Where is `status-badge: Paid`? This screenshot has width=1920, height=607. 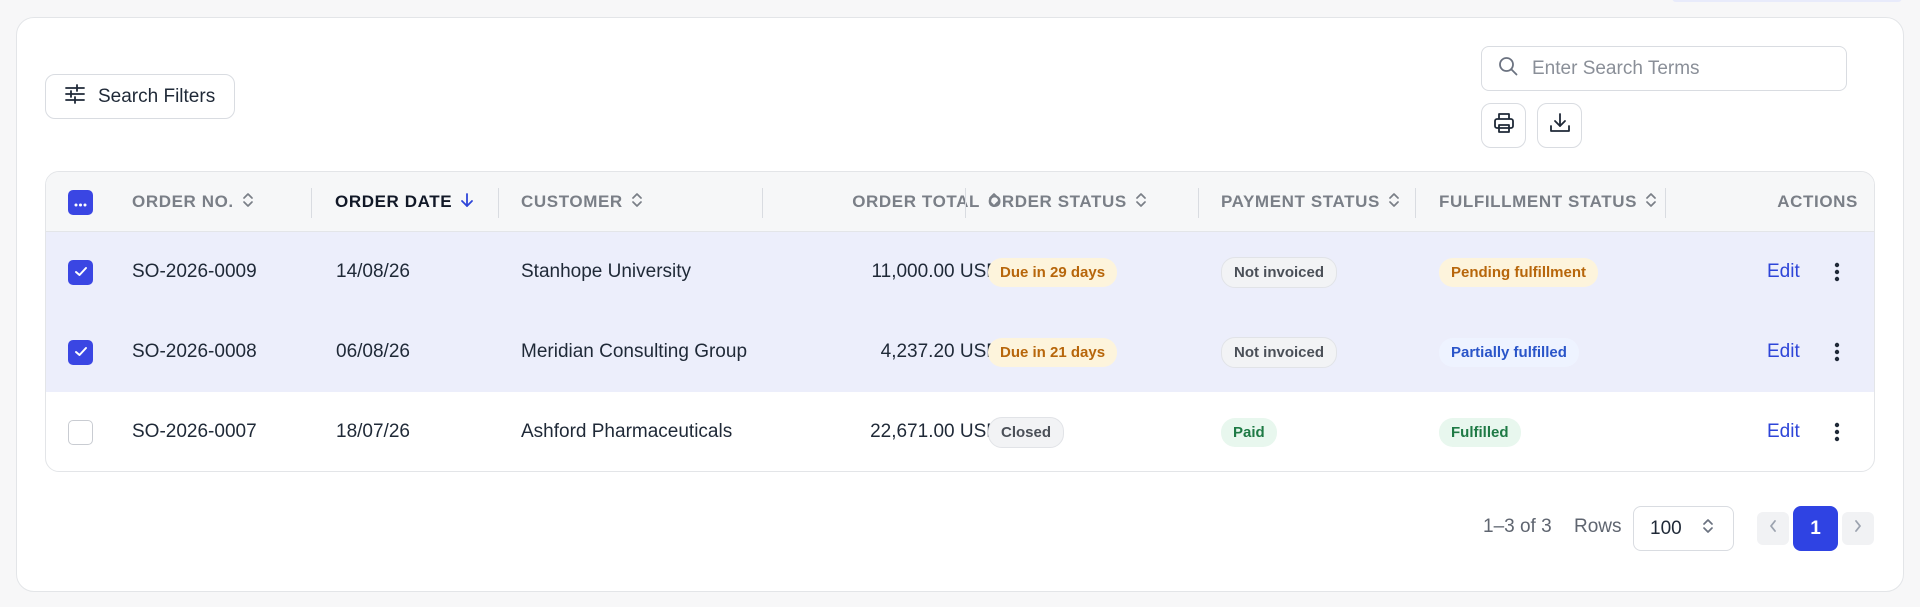 status-badge: Paid is located at coordinates (1249, 432).